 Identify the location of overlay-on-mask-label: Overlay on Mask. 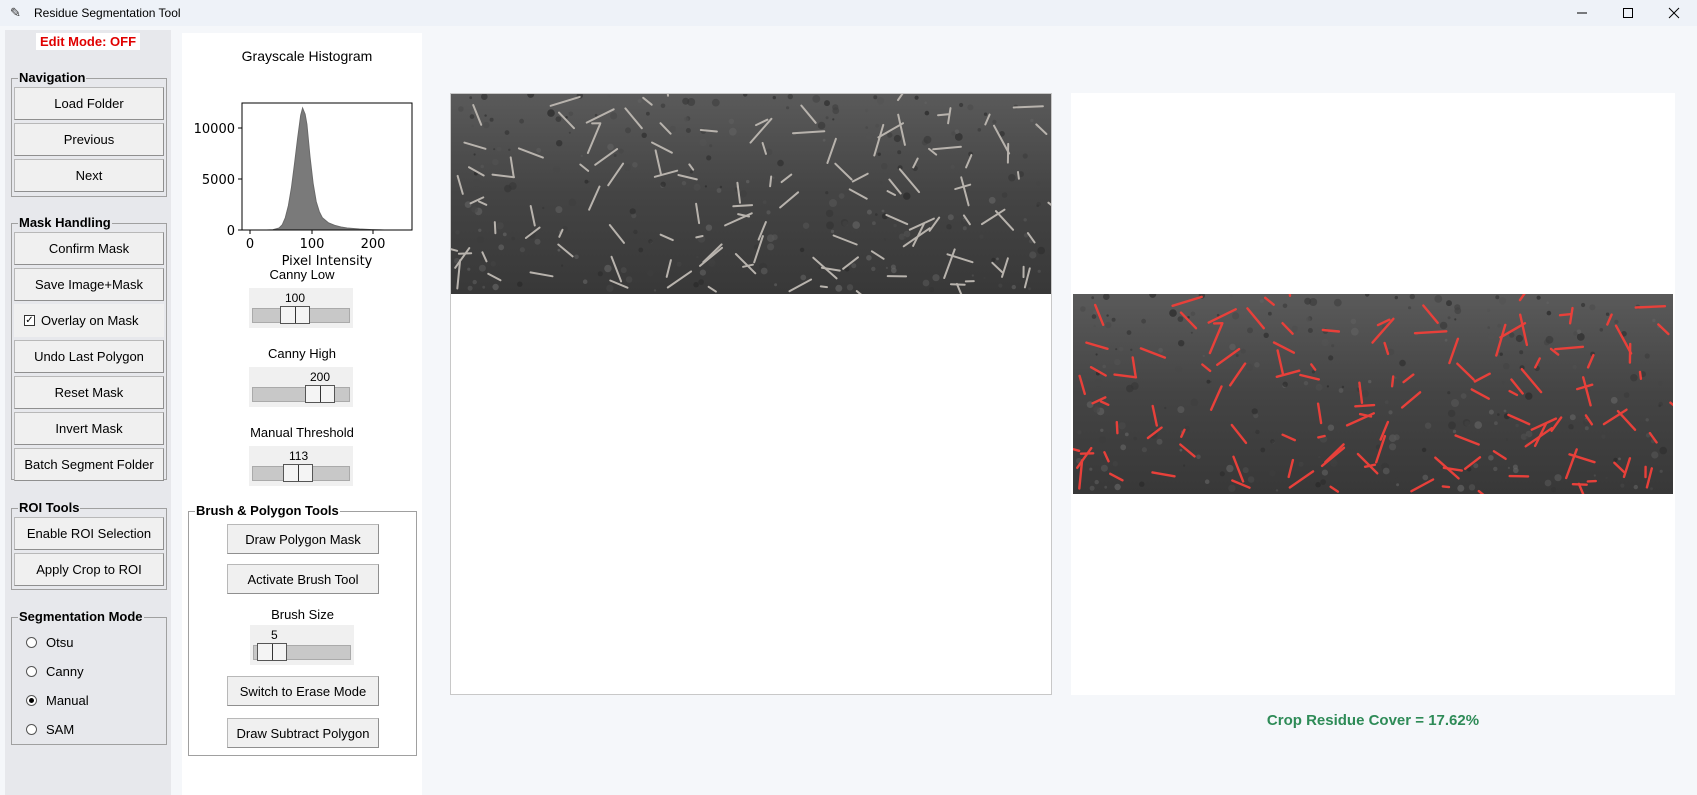
(90, 320).